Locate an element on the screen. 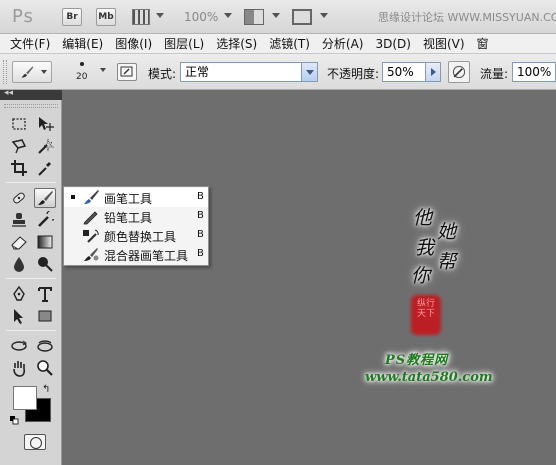 The width and height of the screenshot is (556, 465). collapse-panel-icon: ◂◂ is located at coordinates (8, 93).